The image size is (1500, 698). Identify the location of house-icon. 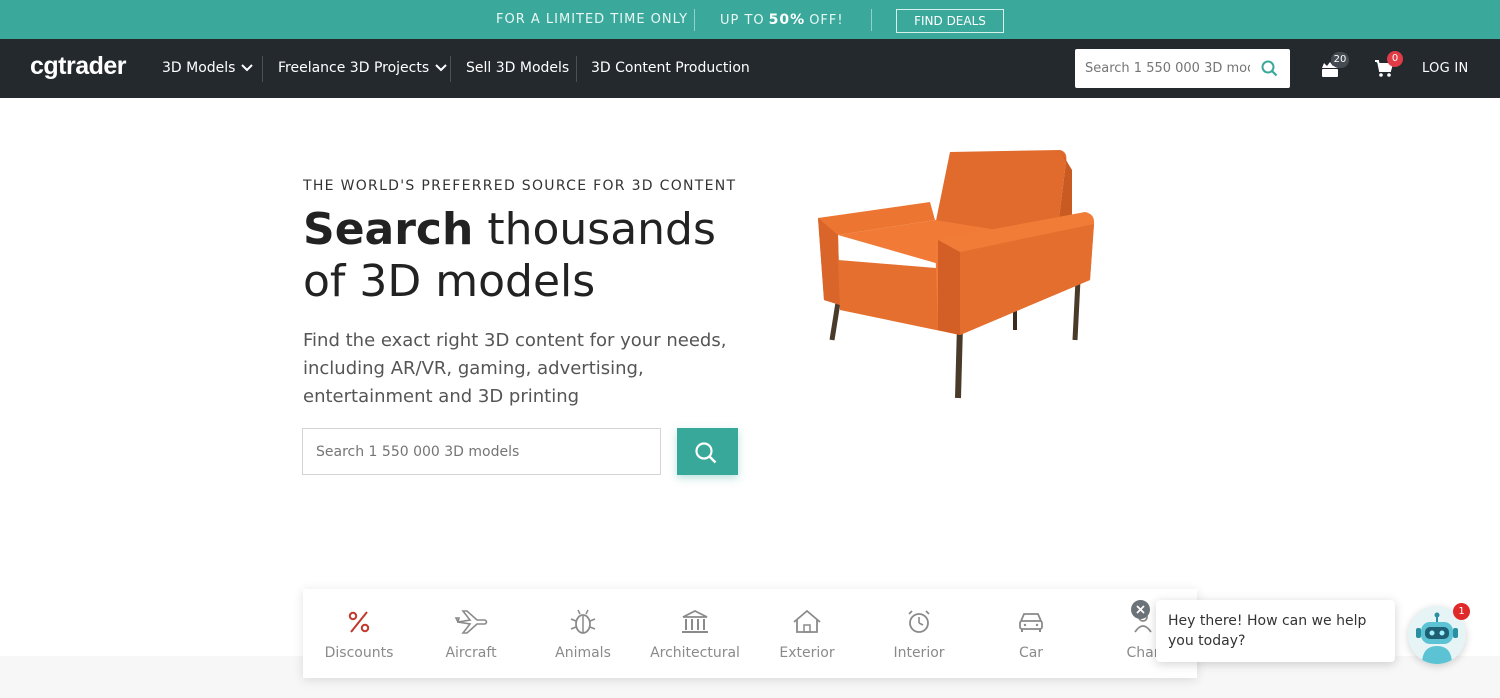
(807, 621).